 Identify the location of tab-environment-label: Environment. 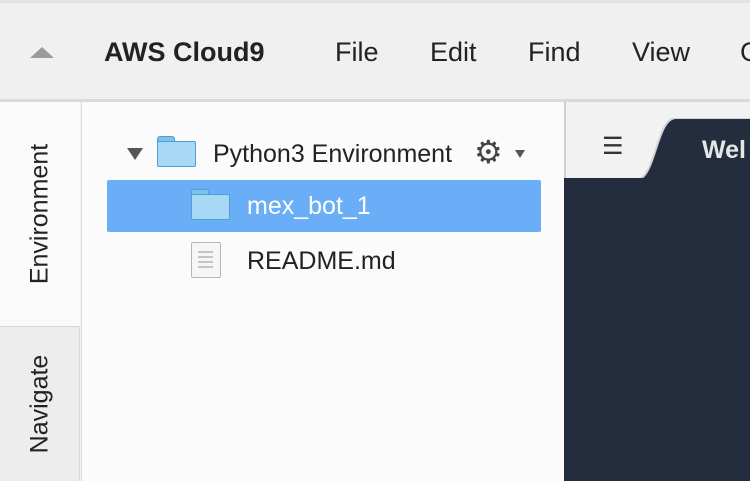
(39, 214).